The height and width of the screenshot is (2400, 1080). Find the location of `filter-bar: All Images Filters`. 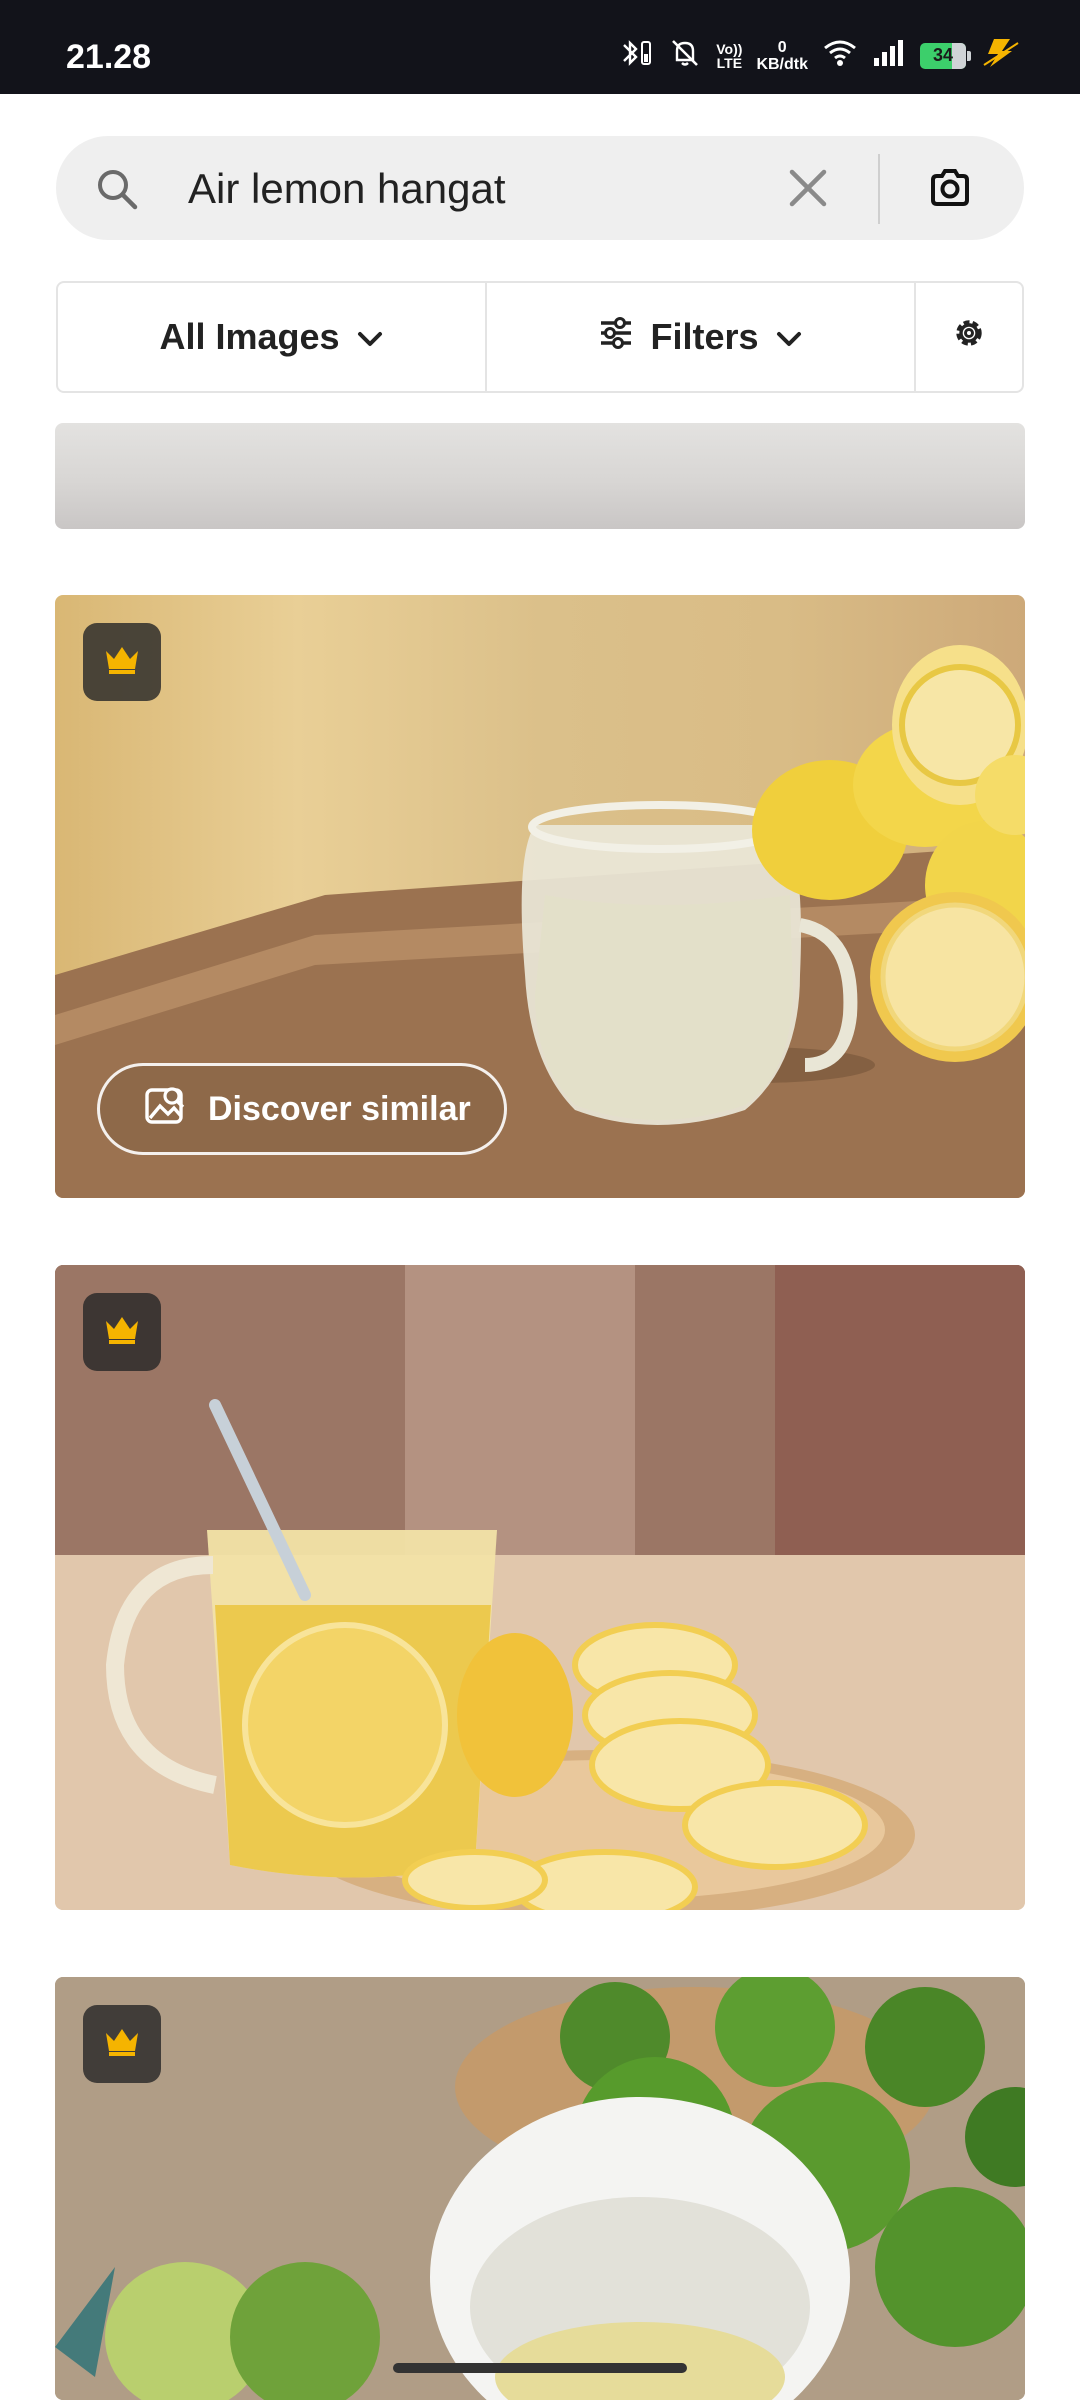

filter-bar: All Images Filters is located at coordinates (540, 337).